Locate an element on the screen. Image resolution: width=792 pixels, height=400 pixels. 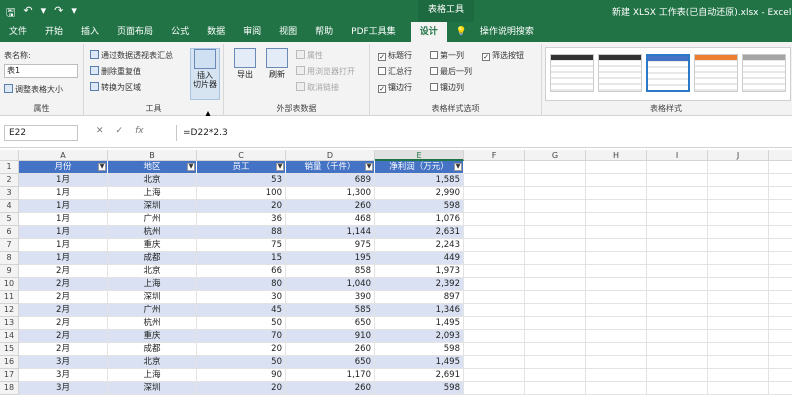
cell: 2,392 is located at coordinates (419, 284).